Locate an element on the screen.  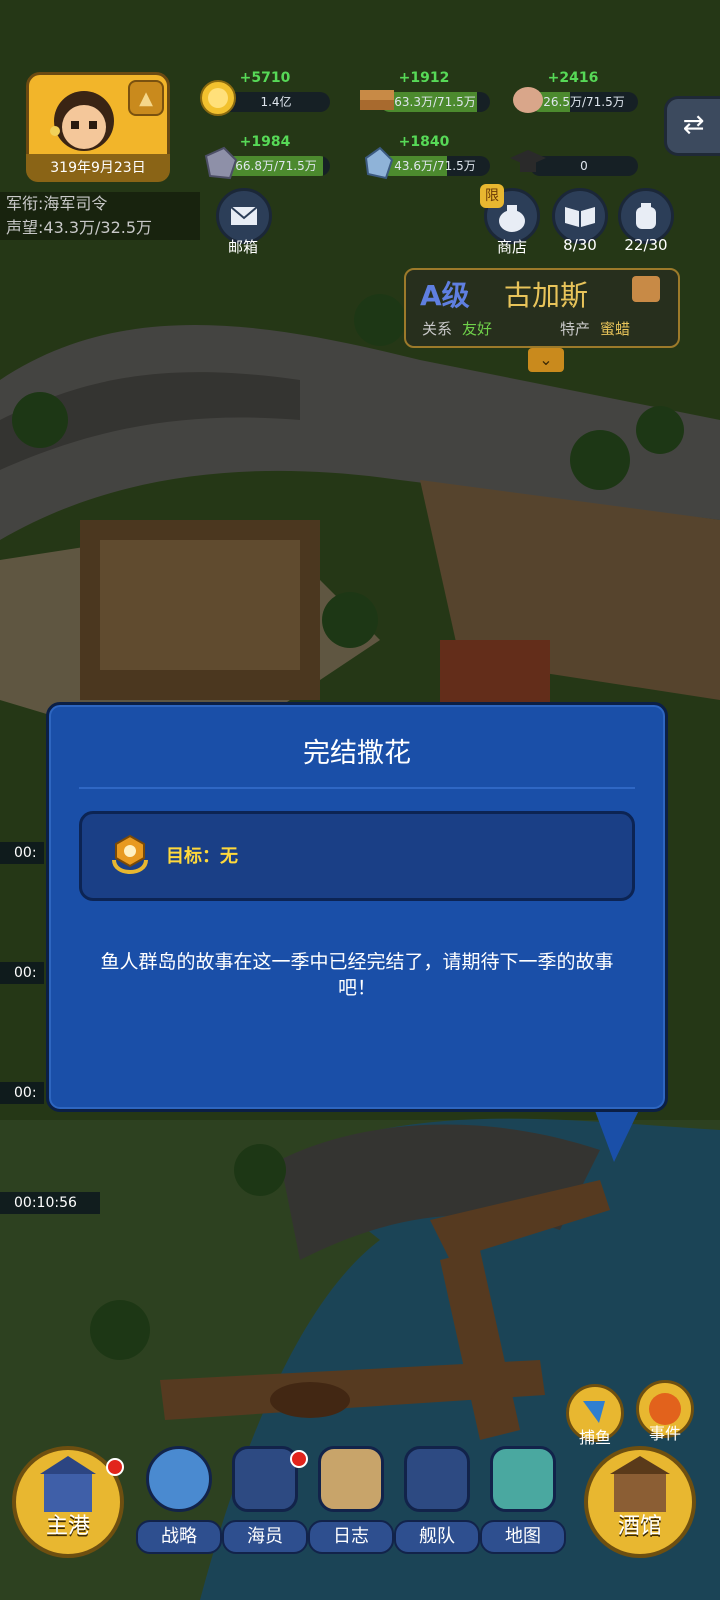
wood-amount: 63.3万/71.5万 is located at coordinates (435, 102).